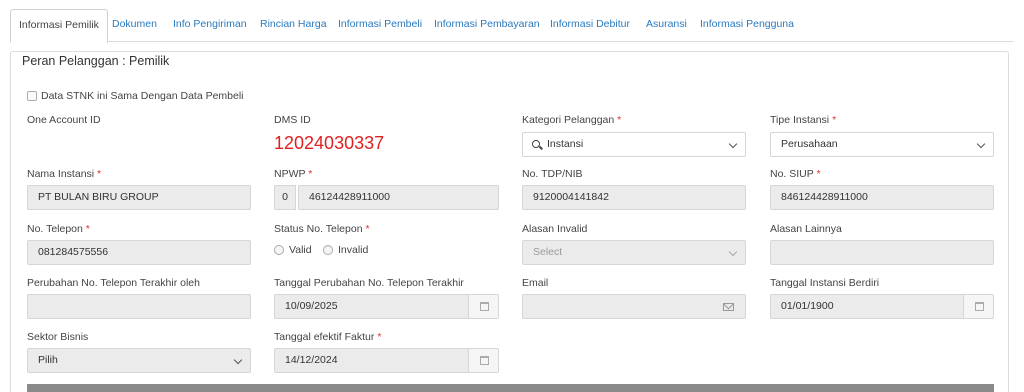 The image size is (1024, 392). Describe the element at coordinates (293, 174) in the screenshot. I see `npwp-label: NPWP *` at that location.